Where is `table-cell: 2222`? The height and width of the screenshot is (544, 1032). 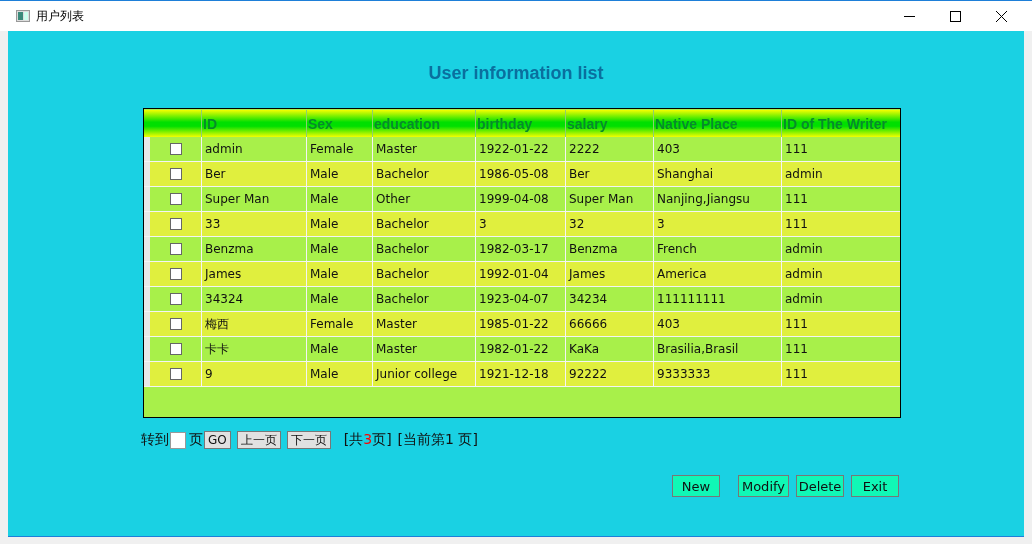
table-cell: 2222 is located at coordinates (609, 149).